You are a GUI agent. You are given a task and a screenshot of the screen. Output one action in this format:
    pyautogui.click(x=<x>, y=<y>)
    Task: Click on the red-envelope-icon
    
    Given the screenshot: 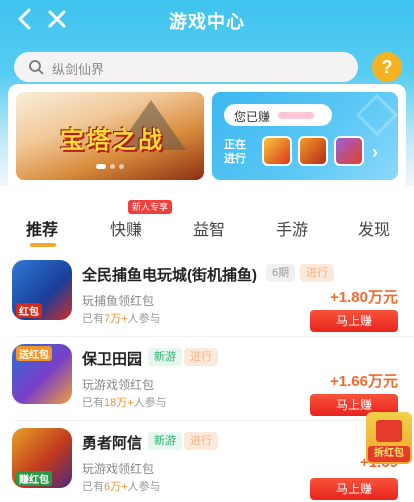 What is the action you would take?
    pyautogui.click(x=389, y=431)
    